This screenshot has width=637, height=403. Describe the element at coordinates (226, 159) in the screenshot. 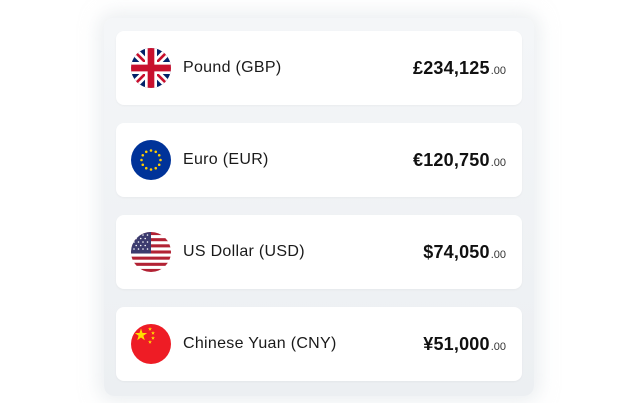

I see `currency-name: Euro (EUR)` at that location.